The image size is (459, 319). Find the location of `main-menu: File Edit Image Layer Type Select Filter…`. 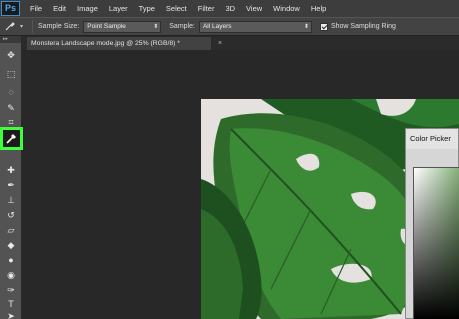

main-menu: File Edit Image Layer Type Select Filter… is located at coordinates (183, 8).